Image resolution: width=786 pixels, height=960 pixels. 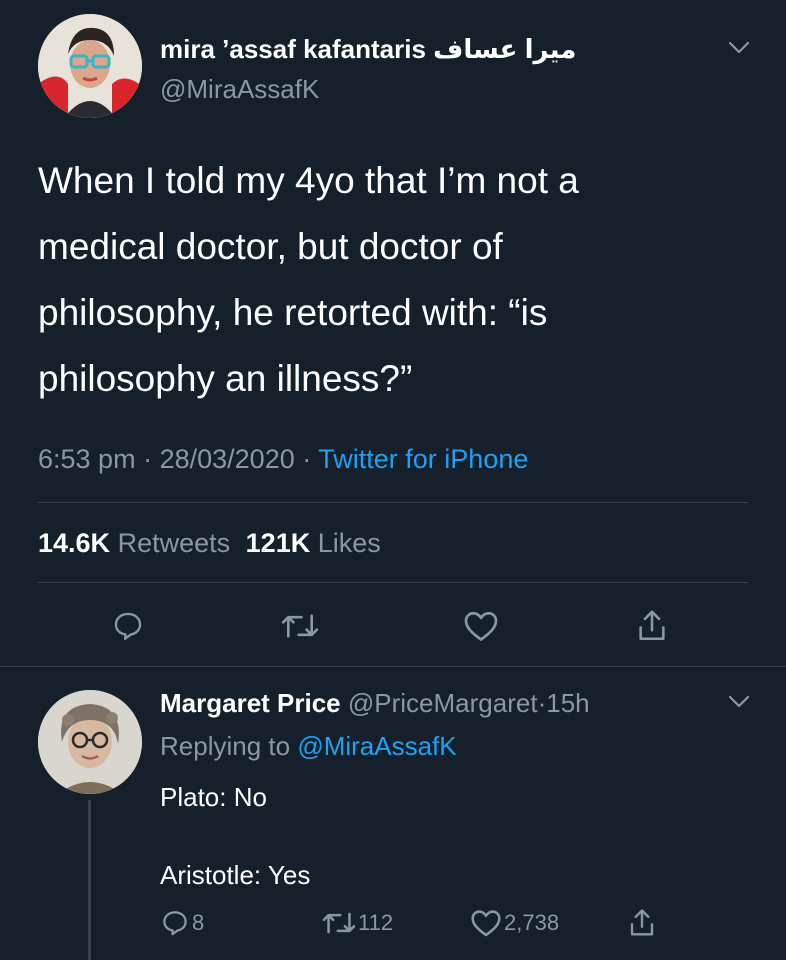 What do you see at coordinates (225, 746) in the screenshot?
I see `replying-to-label: Replying to` at bounding box center [225, 746].